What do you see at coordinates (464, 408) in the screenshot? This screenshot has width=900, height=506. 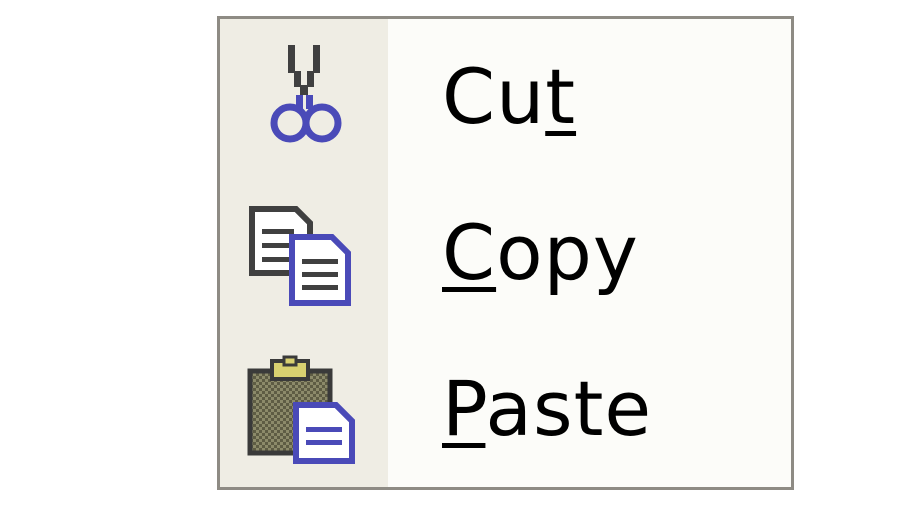 I see `accelerator-key: P` at bounding box center [464, 408].